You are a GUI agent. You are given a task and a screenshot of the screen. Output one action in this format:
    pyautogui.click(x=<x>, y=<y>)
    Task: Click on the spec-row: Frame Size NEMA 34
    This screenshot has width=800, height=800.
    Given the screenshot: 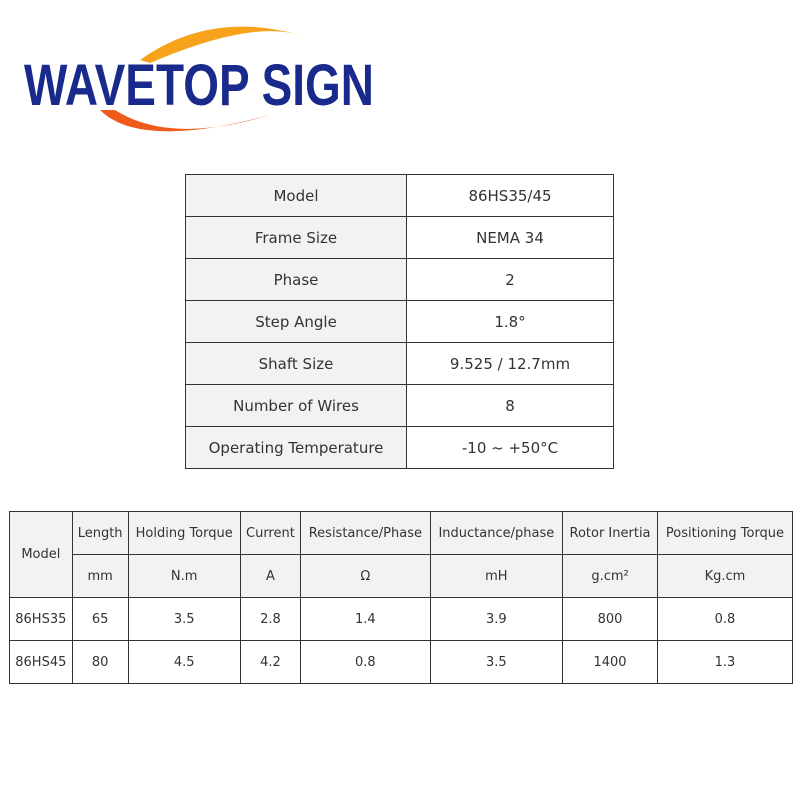 What is the action you would take?
    pyautogui.click(x=399, y=237)
    